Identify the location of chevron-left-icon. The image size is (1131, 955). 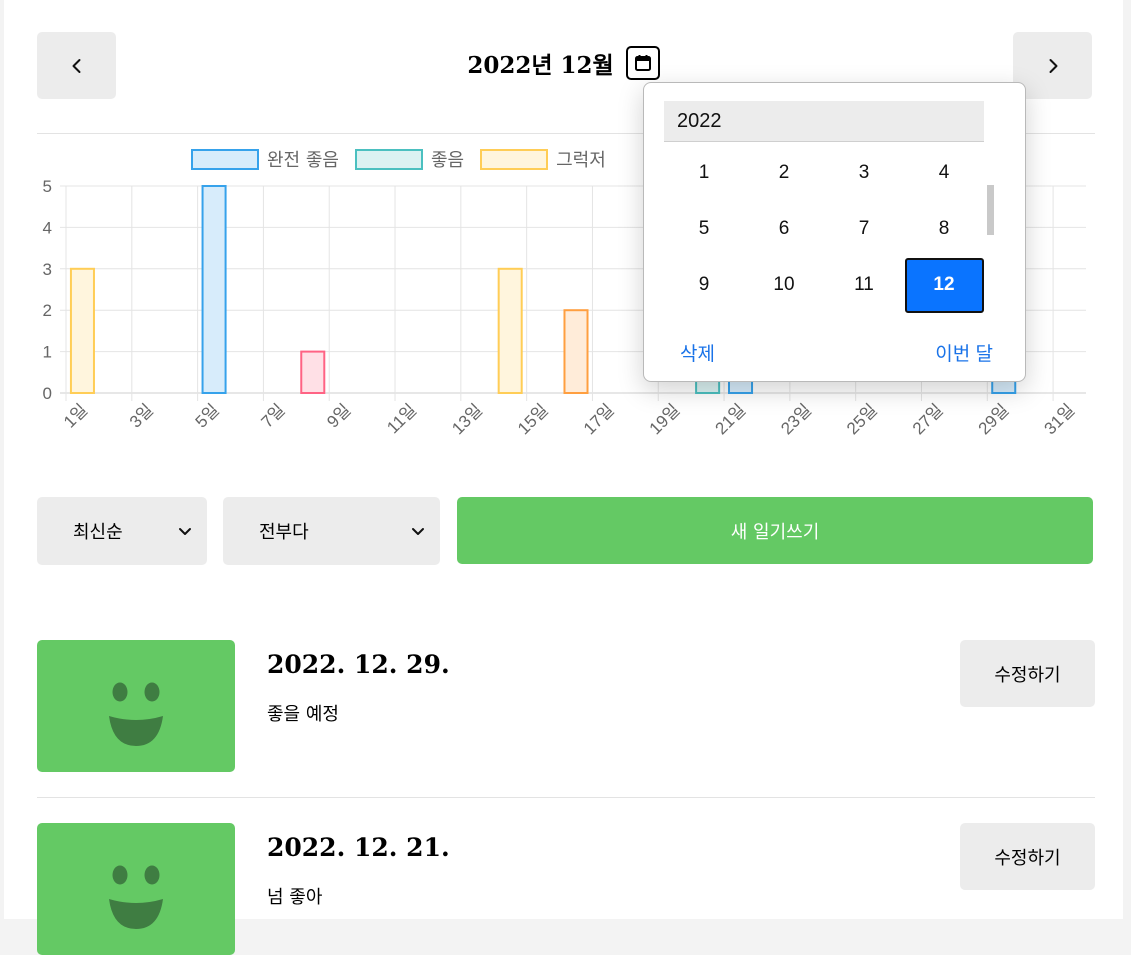
(76, 65).